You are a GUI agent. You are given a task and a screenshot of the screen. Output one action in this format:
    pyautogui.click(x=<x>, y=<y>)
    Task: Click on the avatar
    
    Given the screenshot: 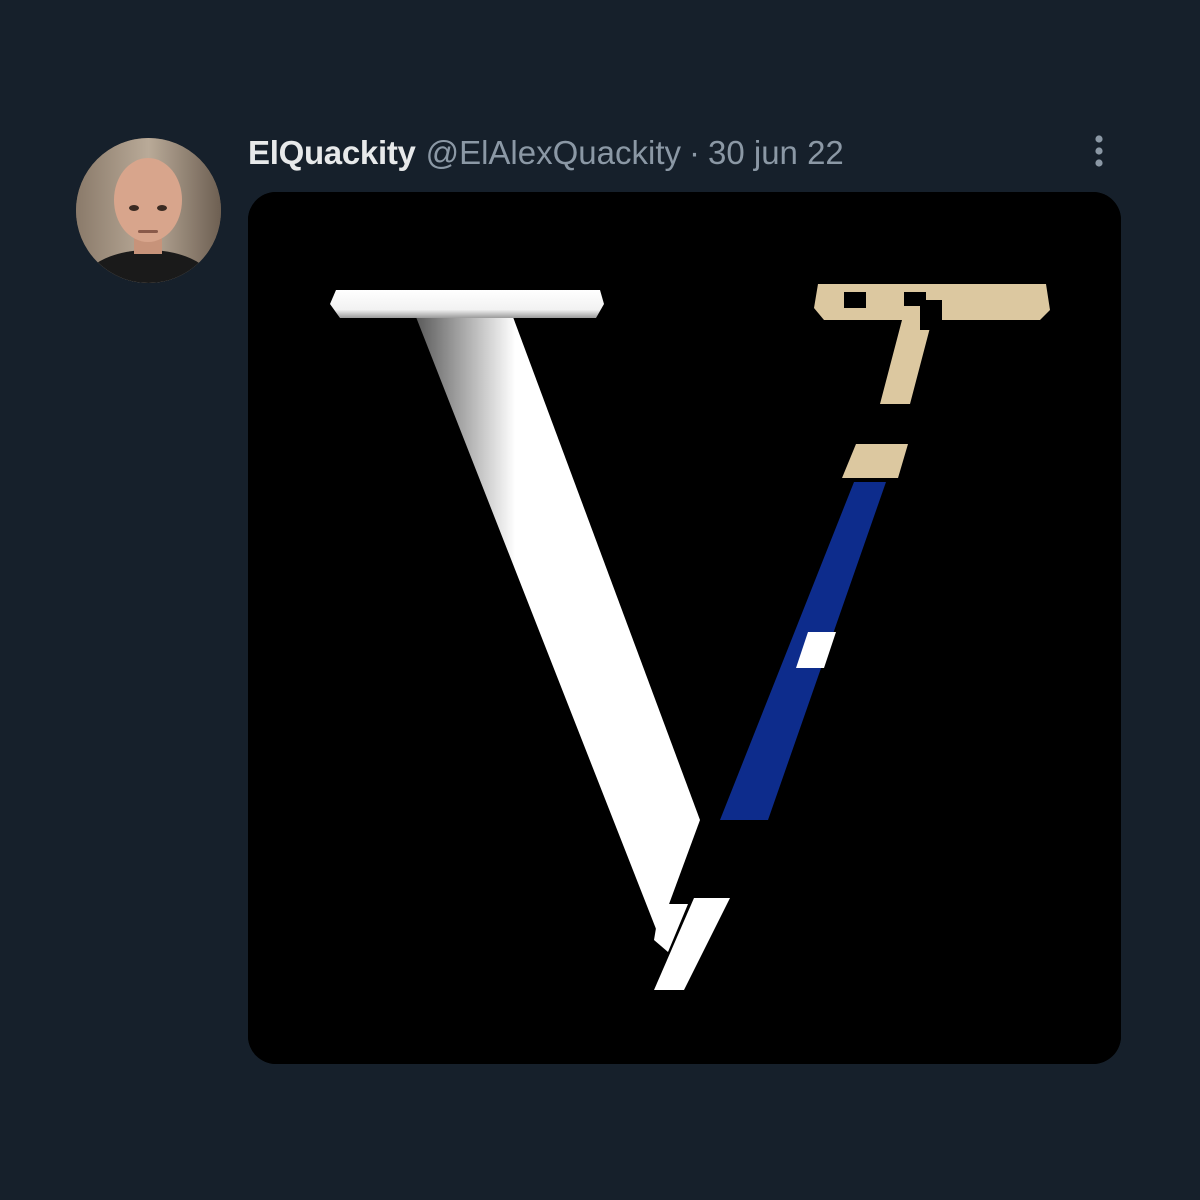 What is the action you would take?
    pyautogui.click(x=148, y=210)
    